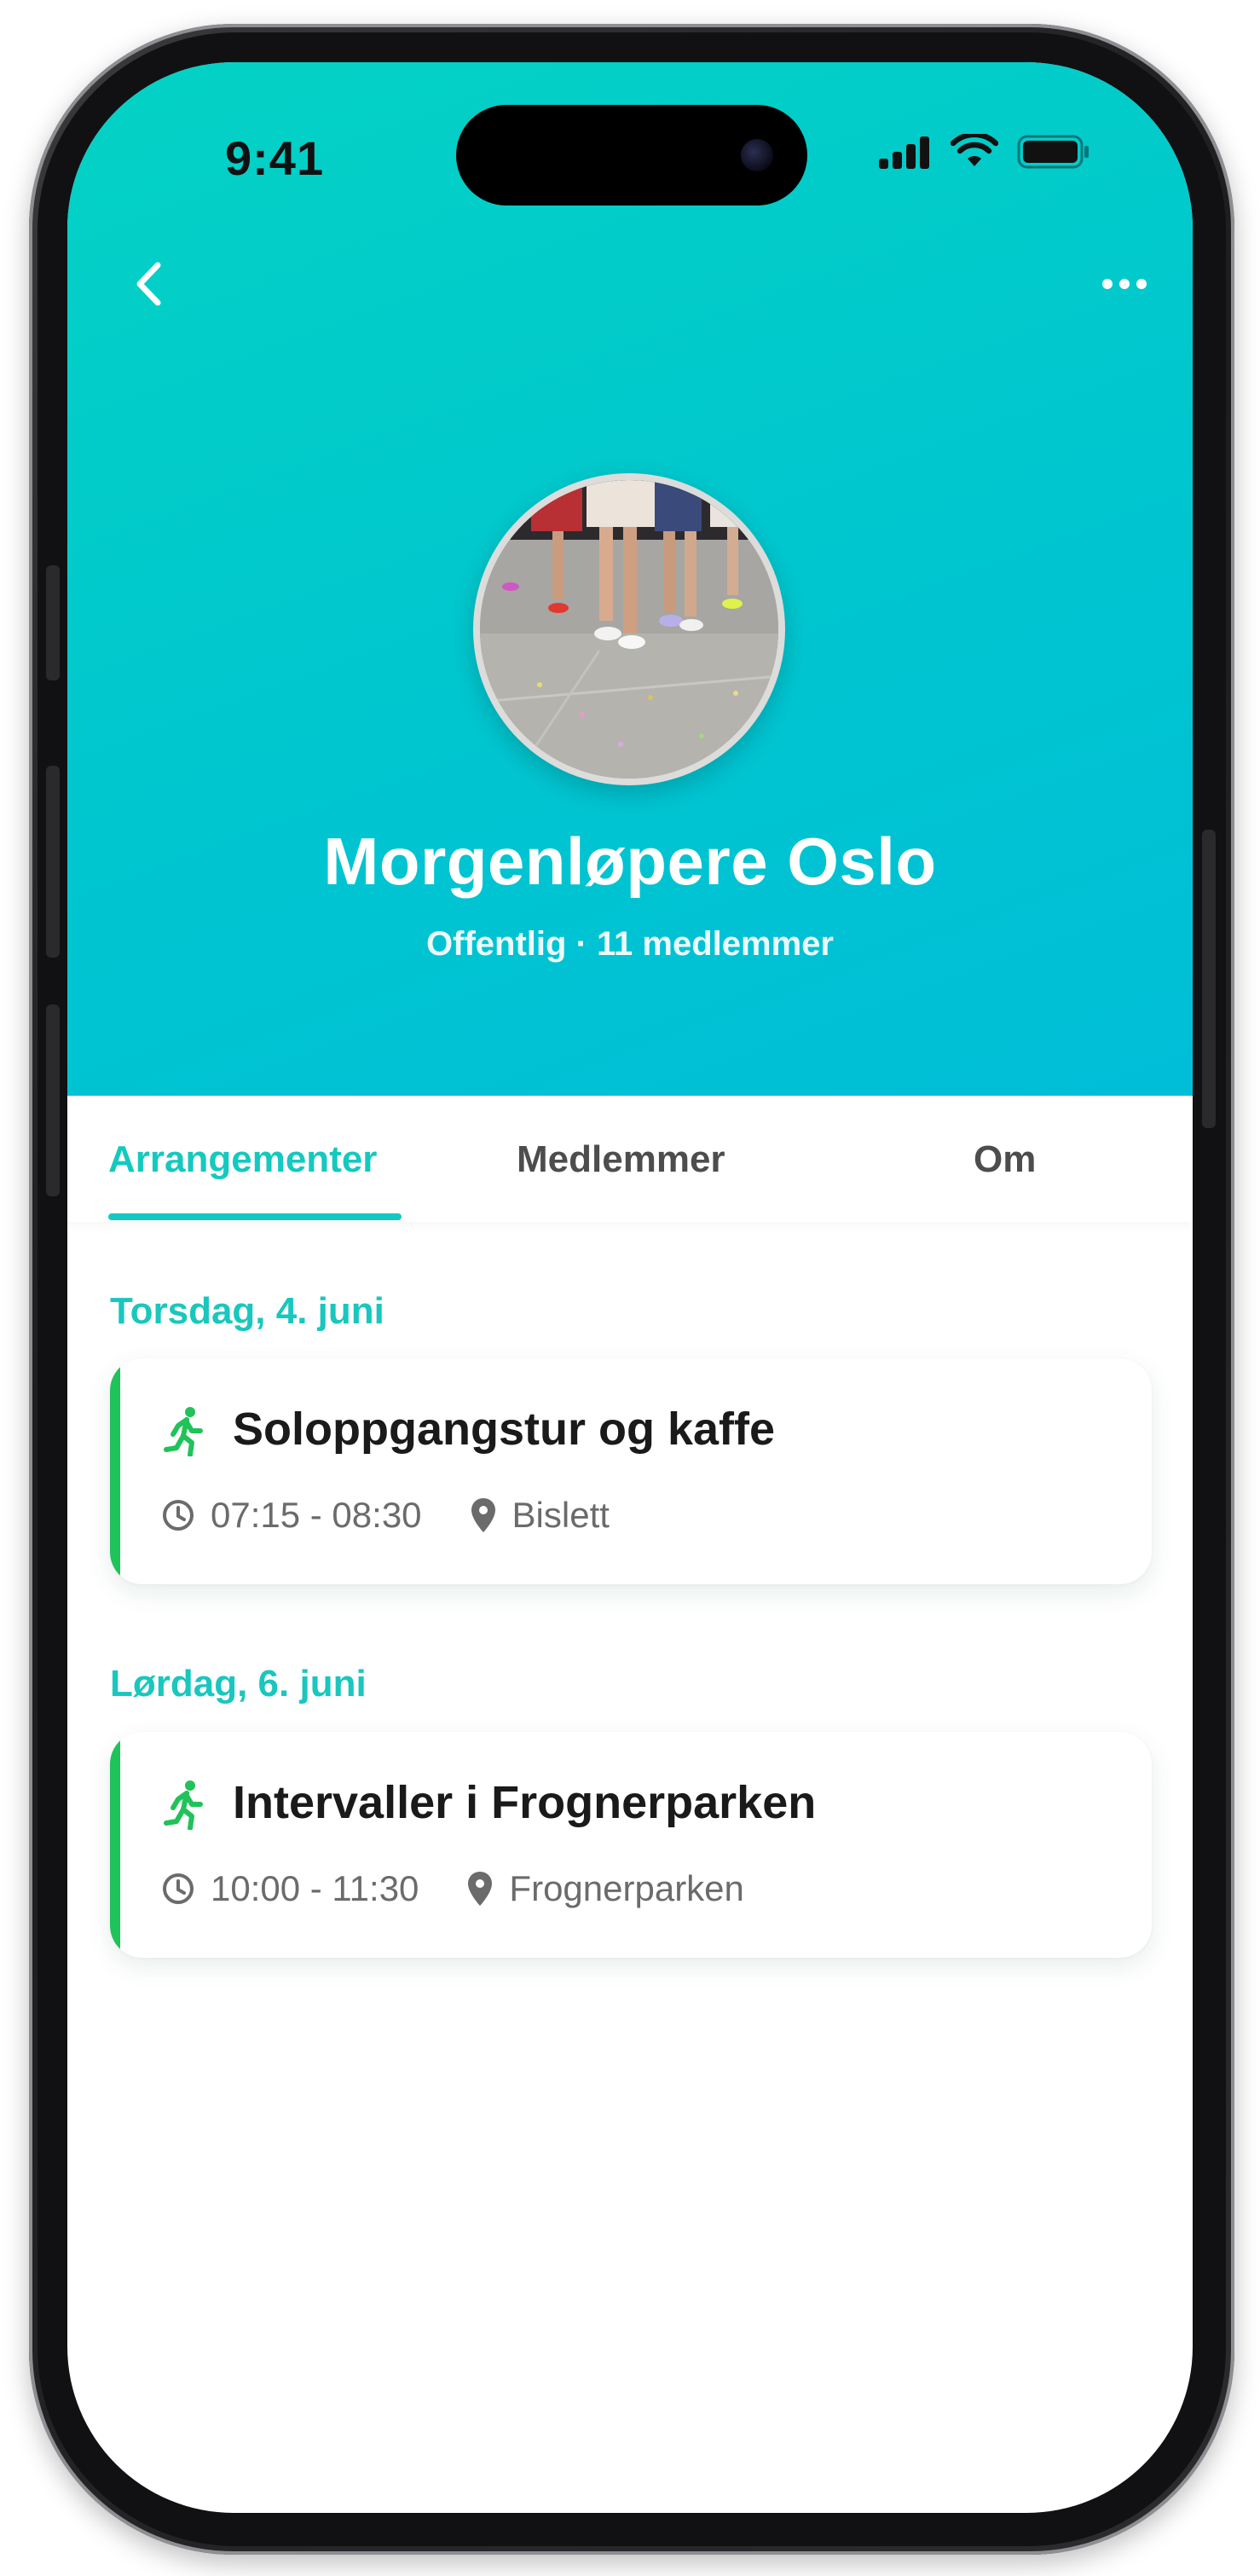 Image resolution: width=1260 pixels, height=2576 pixels. I want to click on volume-up-button, so click(53, 862).